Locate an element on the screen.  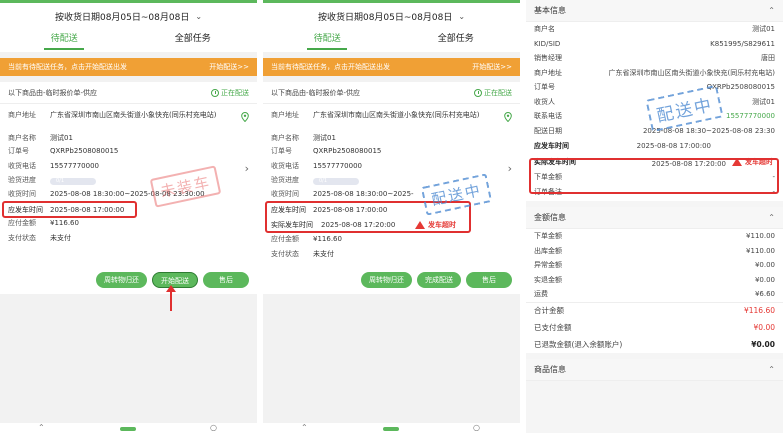
kv-value: ¥116.60 is located at coordinates (759, 310).